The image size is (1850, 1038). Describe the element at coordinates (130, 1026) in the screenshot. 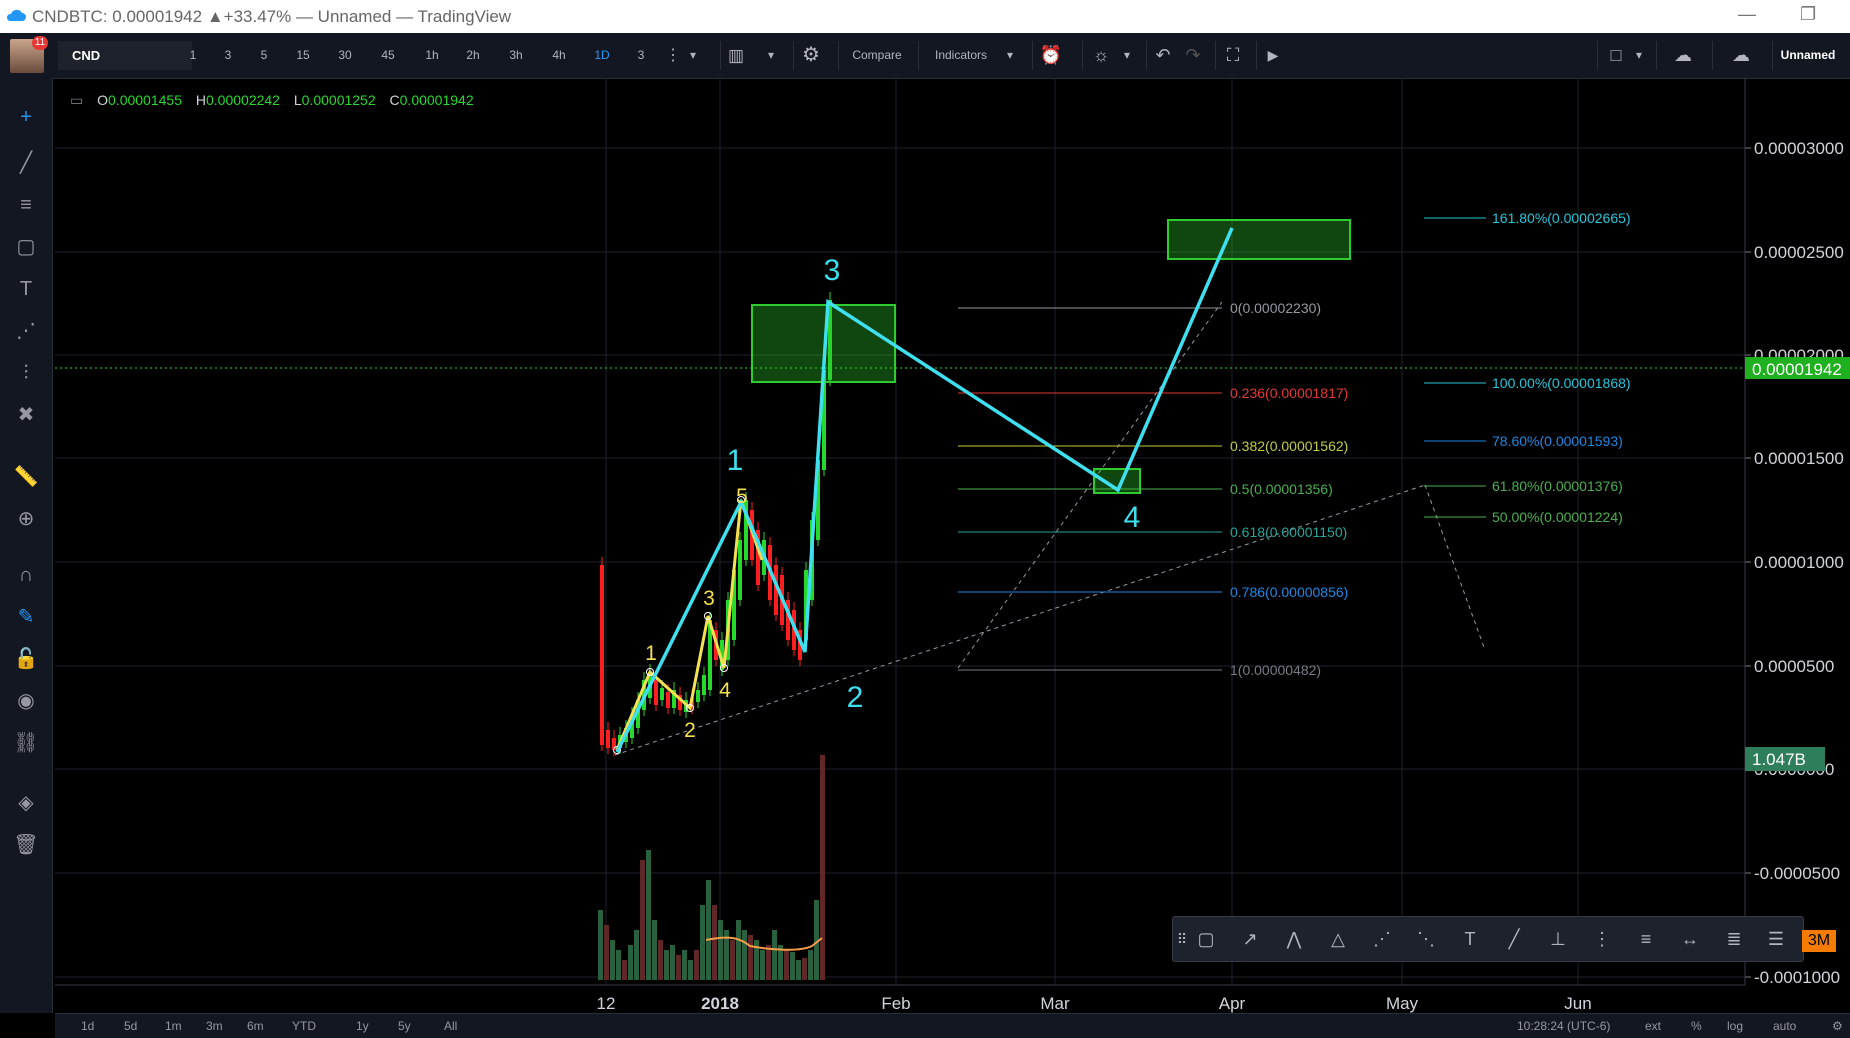

I see `range-5d: 5d` at that location.